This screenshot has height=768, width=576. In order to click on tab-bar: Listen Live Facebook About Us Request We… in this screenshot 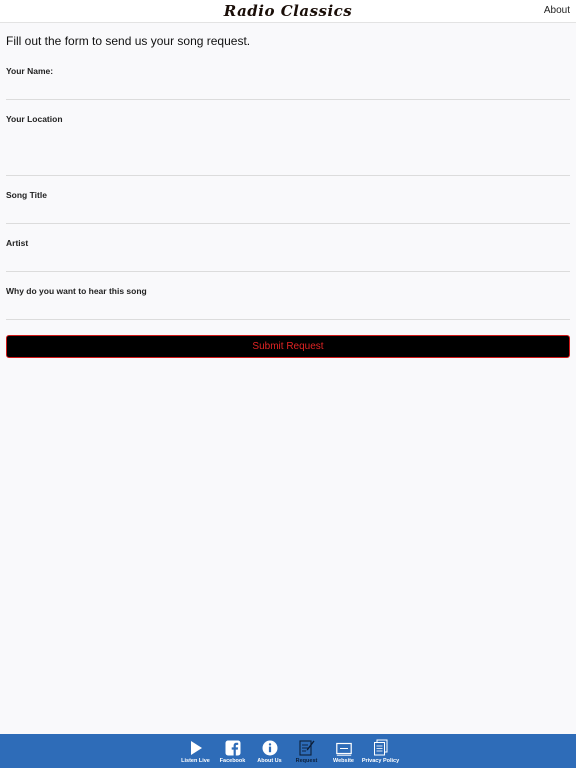, I will do `click(288, 751)`.